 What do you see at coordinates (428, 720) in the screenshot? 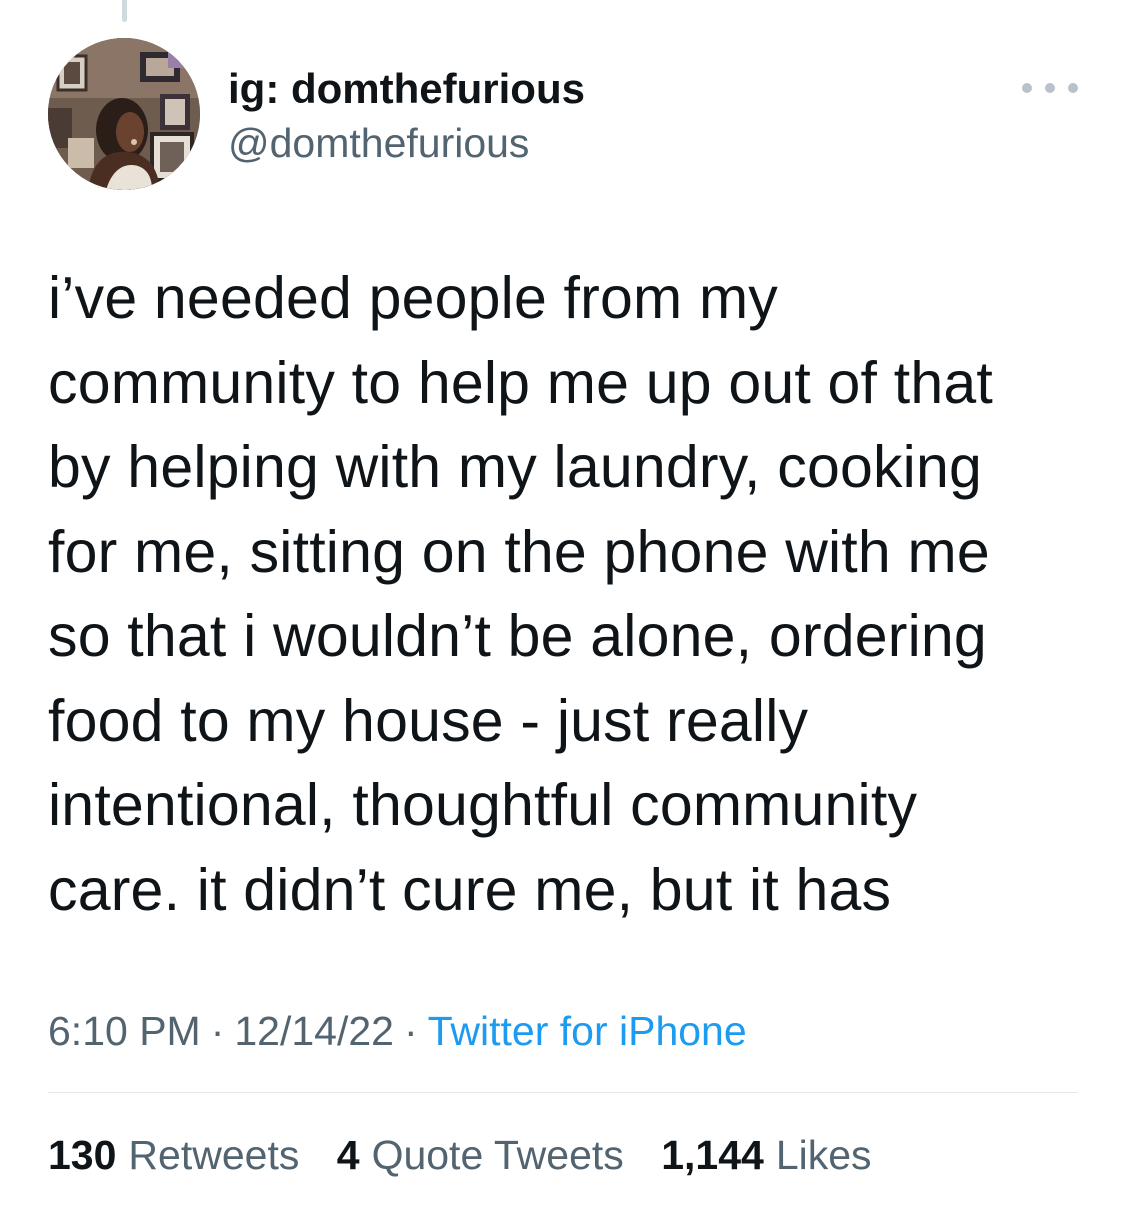
I see `tweet-text-line: food to my house - just really` at bounding box center [428, 720].